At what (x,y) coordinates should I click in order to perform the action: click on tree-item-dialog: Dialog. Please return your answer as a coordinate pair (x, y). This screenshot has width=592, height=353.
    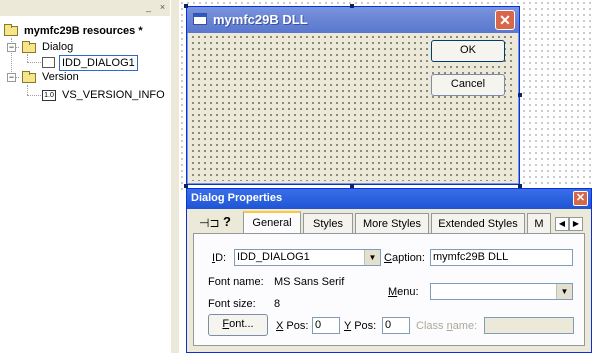
    Looking at the image, I should click on (47, 47).